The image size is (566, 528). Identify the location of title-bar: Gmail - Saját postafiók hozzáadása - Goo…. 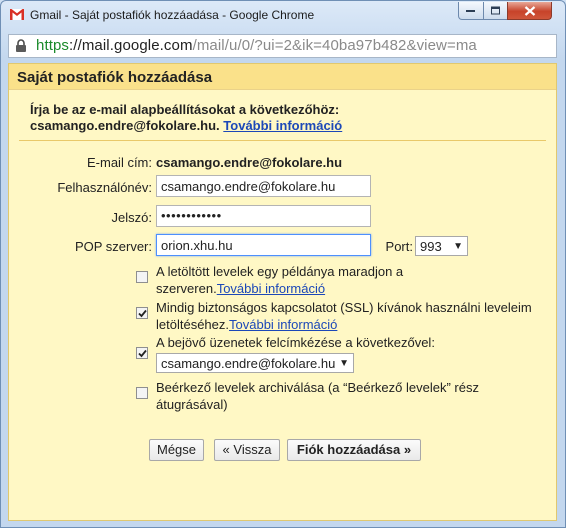
(283, 16).